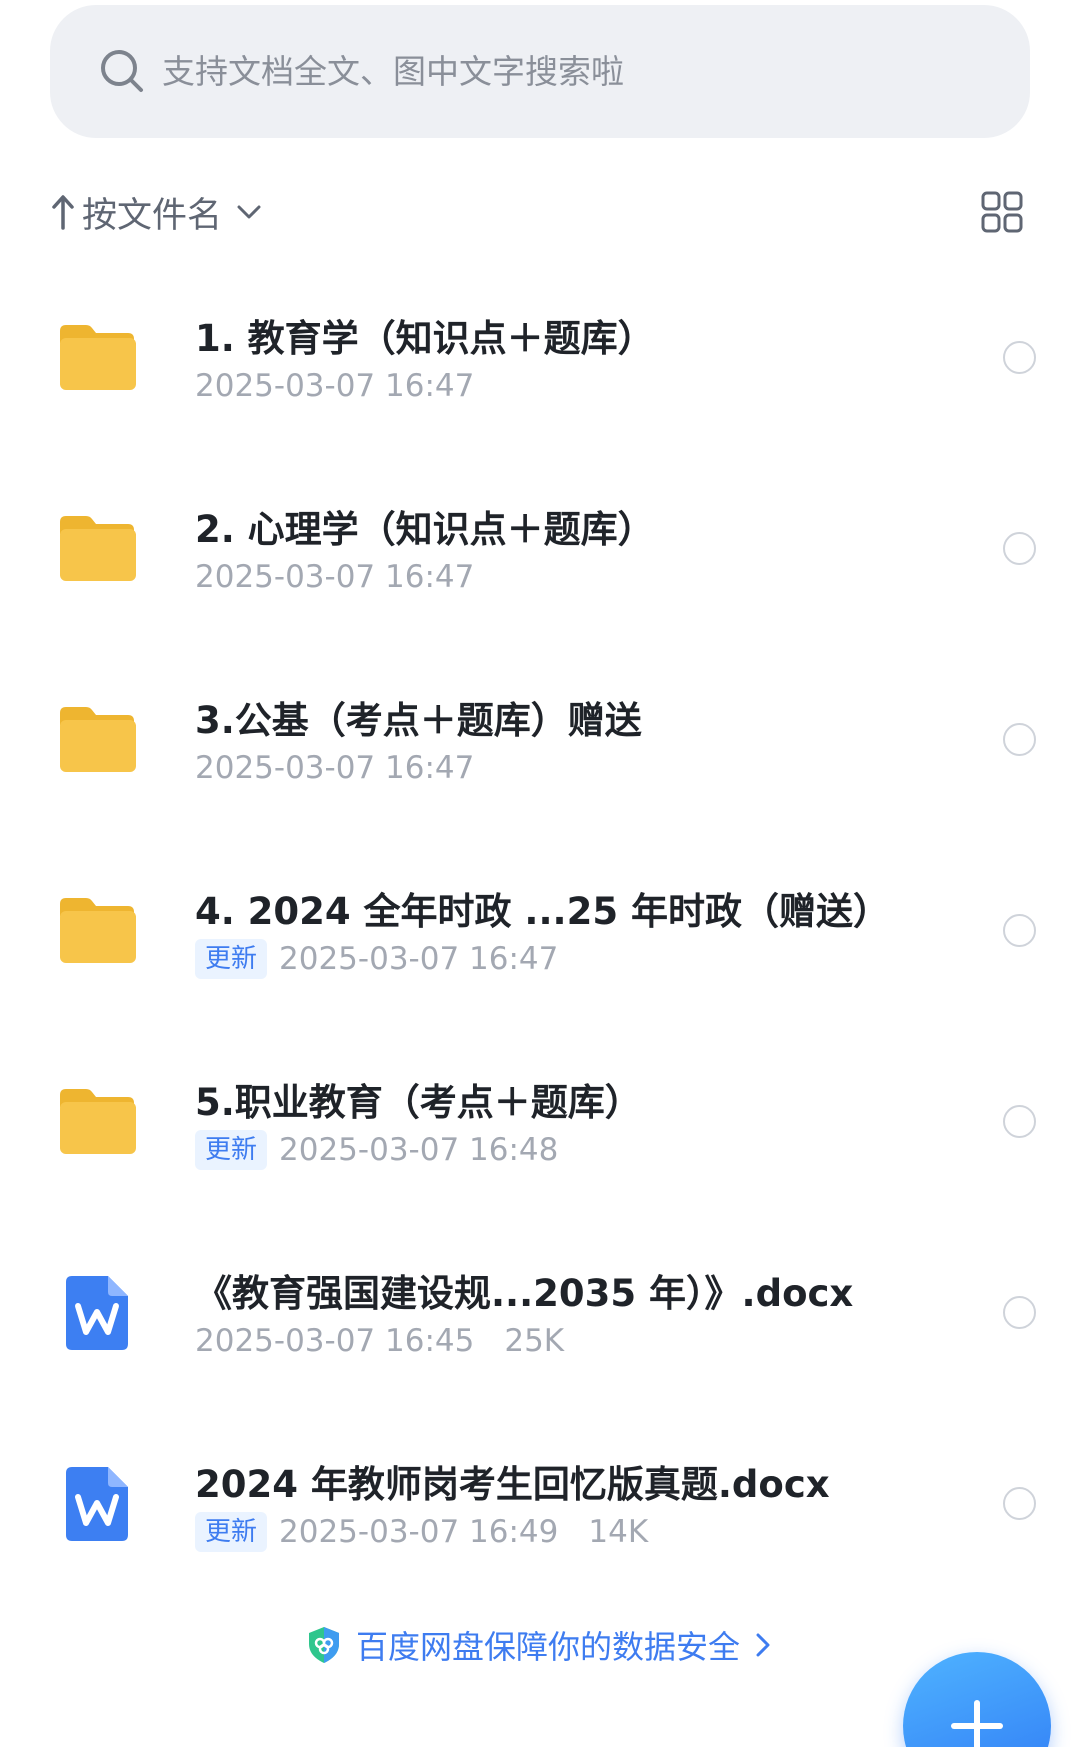 The width and height of the screenshot is (1080, 1747). I want to click on file-date: 2025-03-07 16:49, so click(419, 1532).